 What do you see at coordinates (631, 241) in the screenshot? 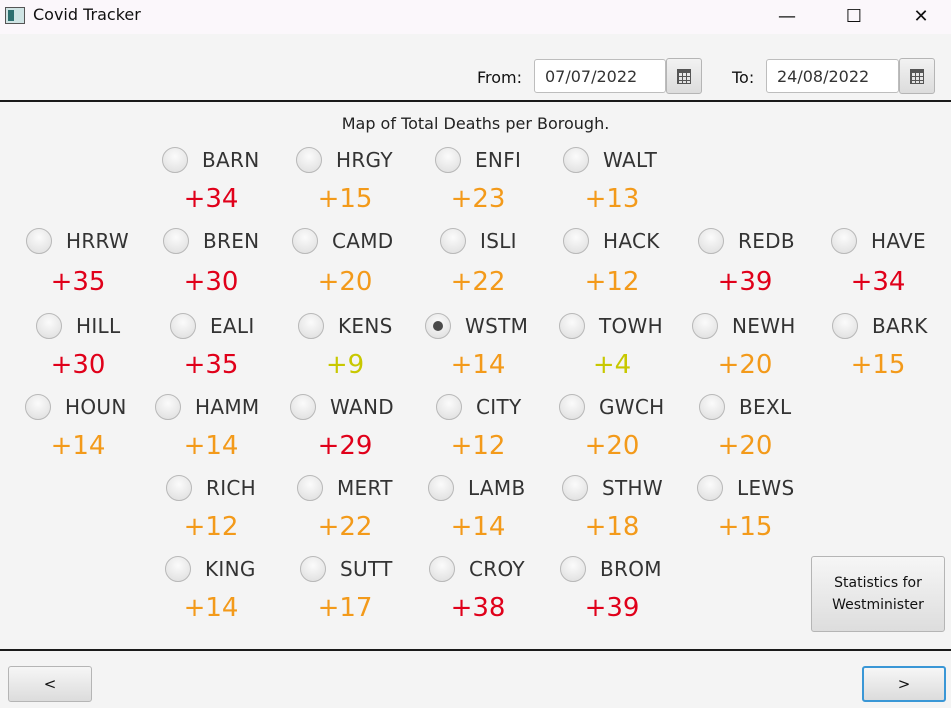
I see `borough-label-hack: HACK` at bounding box center [631, 241].